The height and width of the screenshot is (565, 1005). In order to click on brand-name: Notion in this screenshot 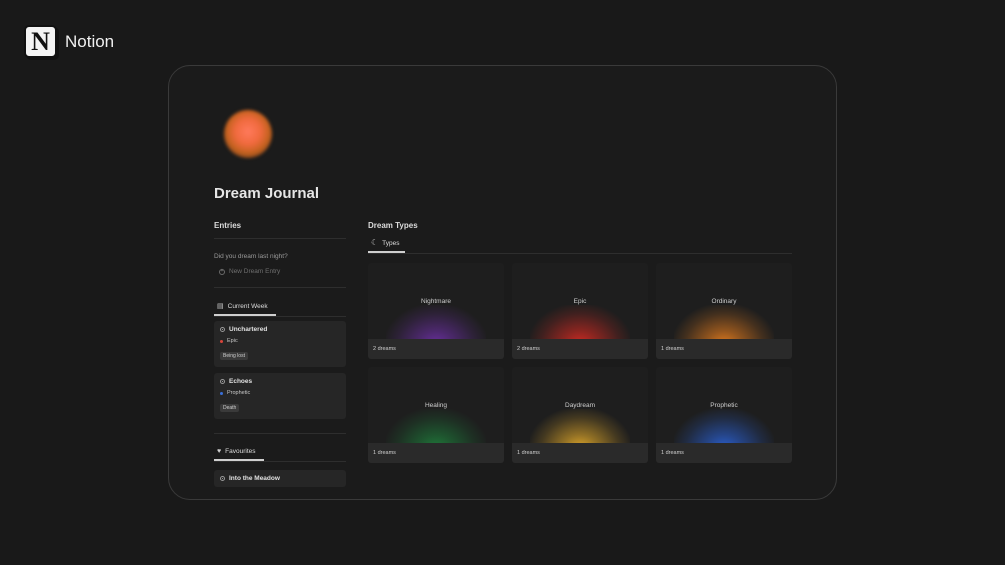, I will do `click(90, 41)`.